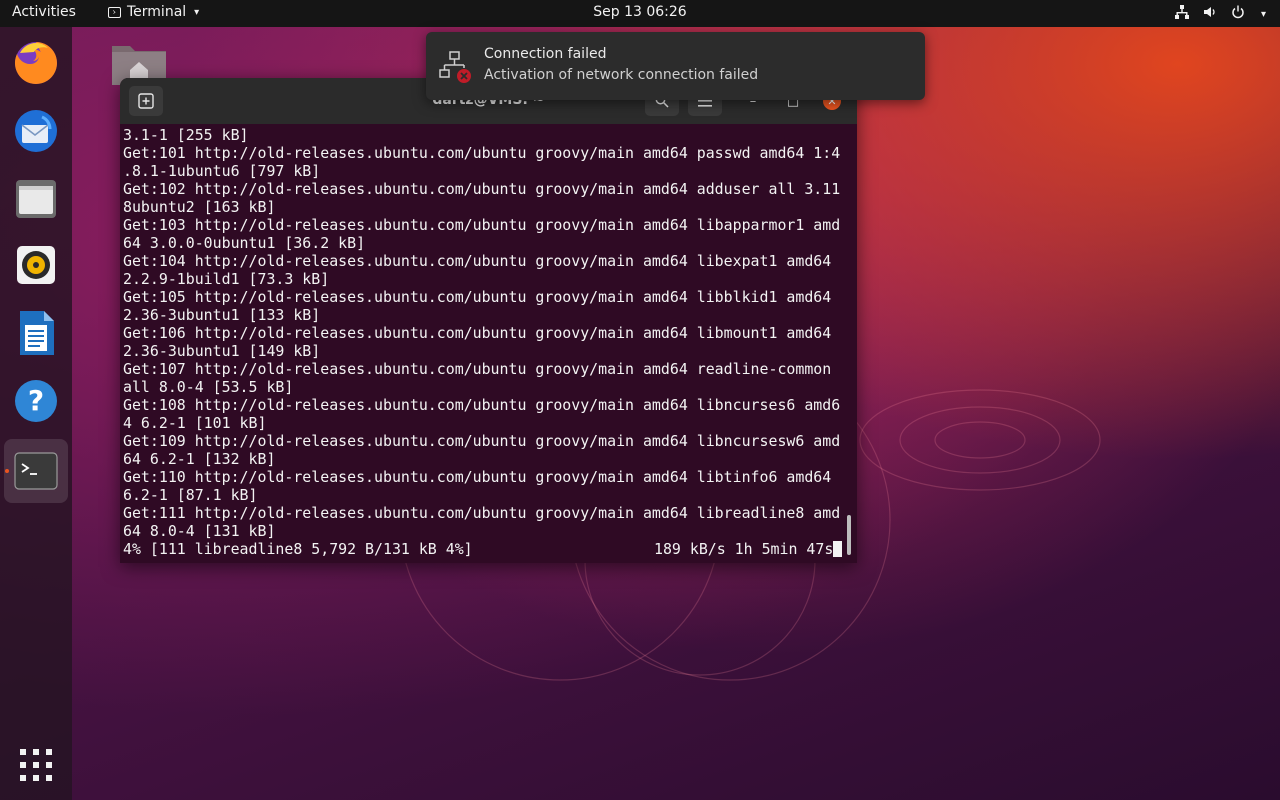  What do you see at coordinates (222, 315) in the screenshot?
I see `terminal-line: 2.36-3ubuntu1 [133 kB]` at bounding box center [222, 315].